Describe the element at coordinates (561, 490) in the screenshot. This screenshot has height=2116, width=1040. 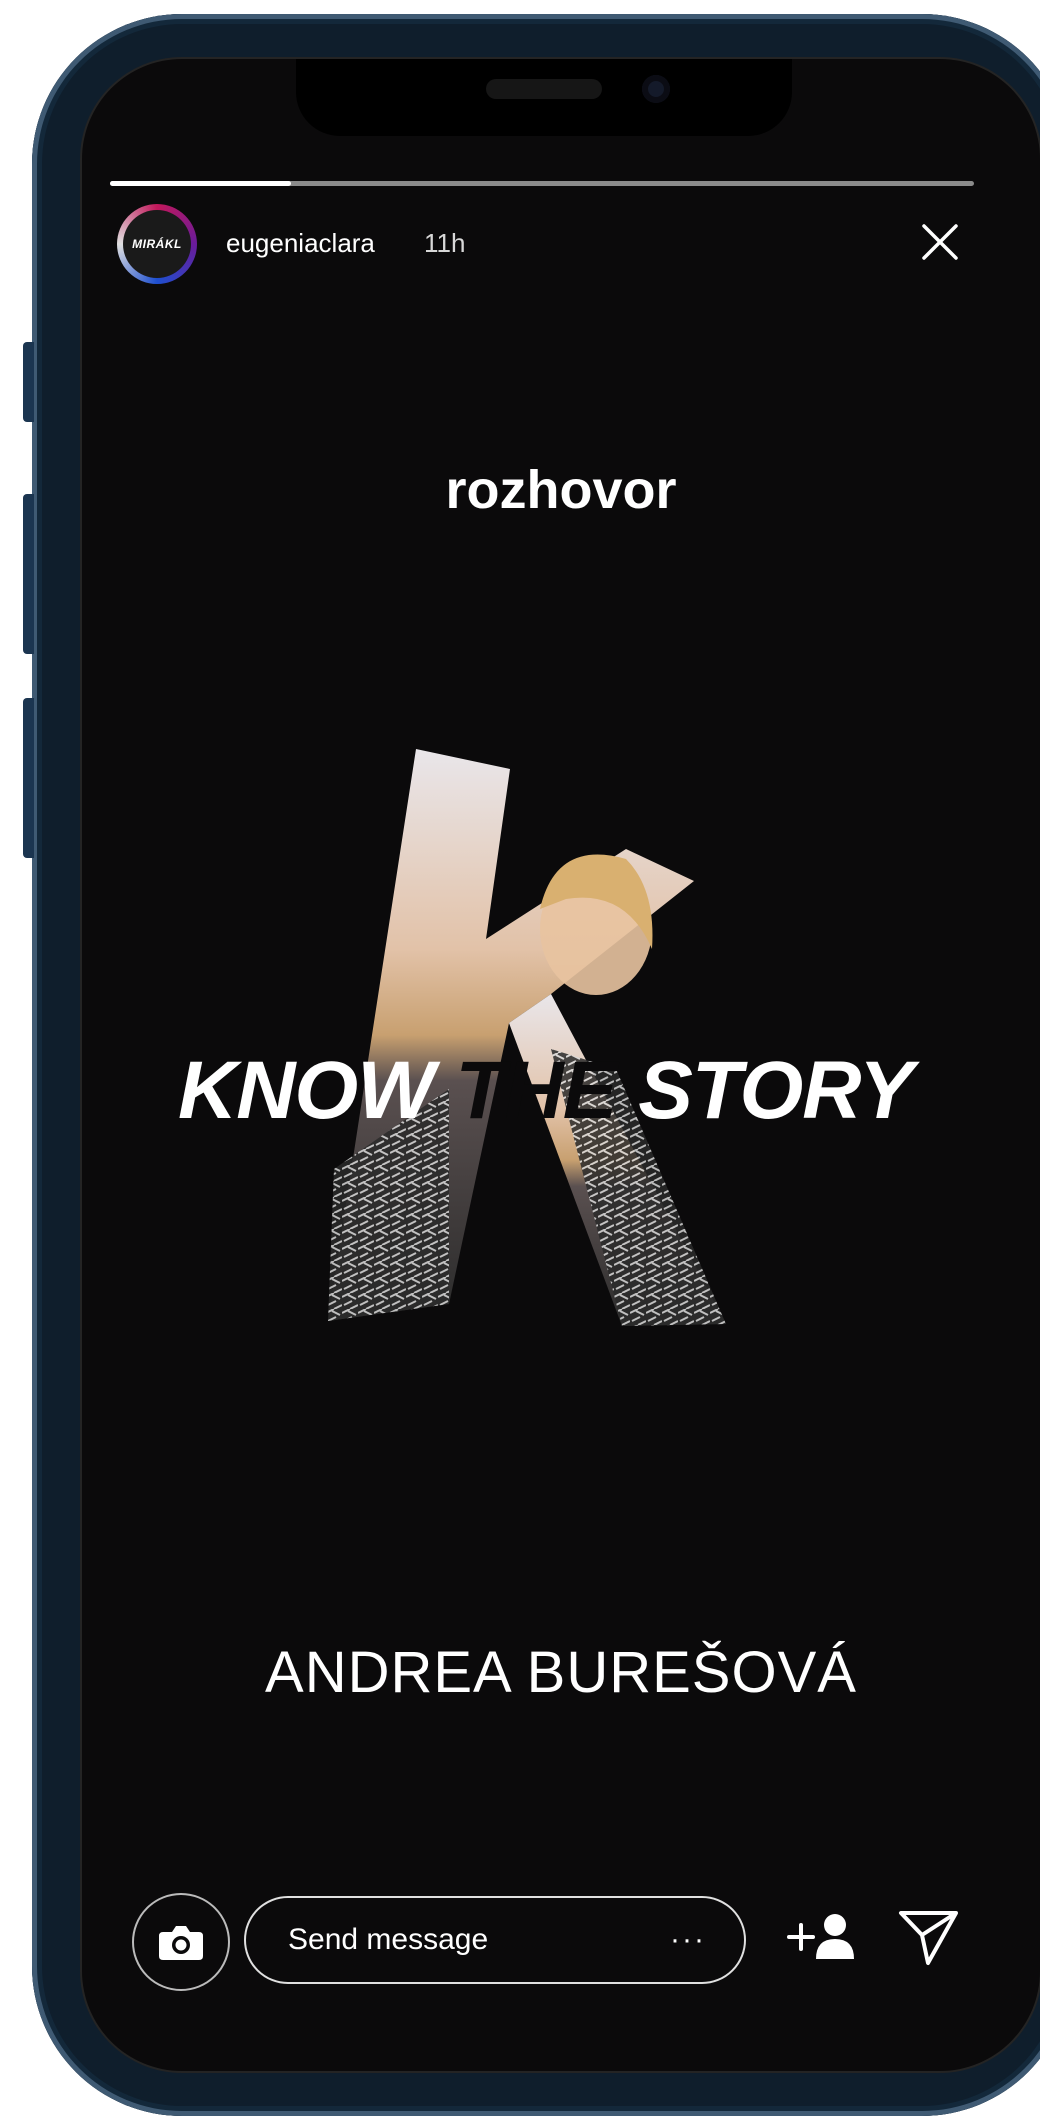
I see `story-title: rozhovor` at that location.